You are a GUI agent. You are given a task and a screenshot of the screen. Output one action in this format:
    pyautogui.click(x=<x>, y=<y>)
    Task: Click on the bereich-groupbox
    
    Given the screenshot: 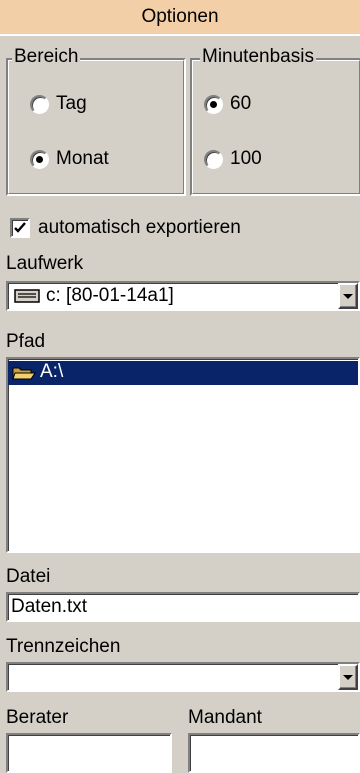 What is the action you would take?
    pyautogui.click(x=96, y=127)
    